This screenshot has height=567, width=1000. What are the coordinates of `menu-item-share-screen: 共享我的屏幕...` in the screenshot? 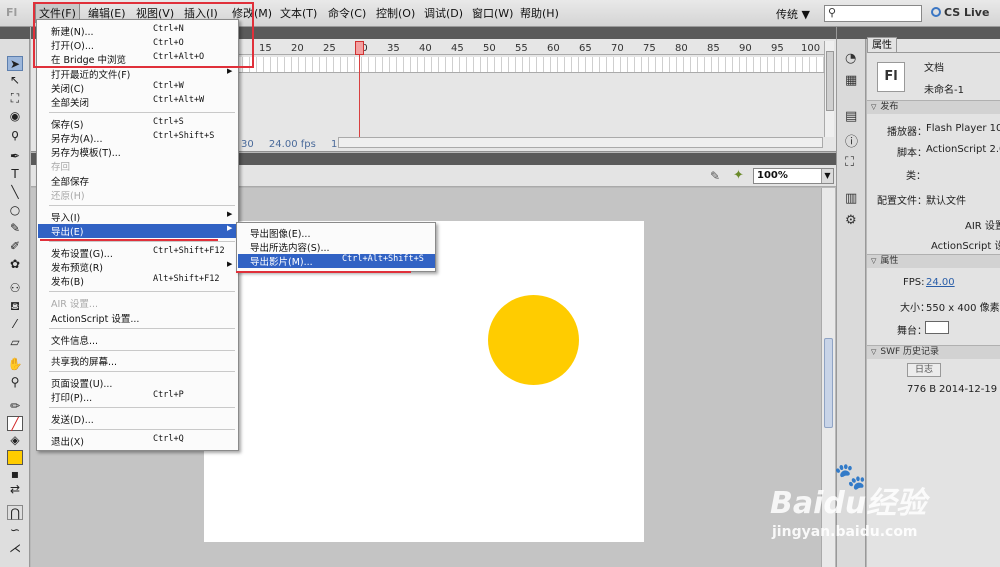 It's located at (138, 361).